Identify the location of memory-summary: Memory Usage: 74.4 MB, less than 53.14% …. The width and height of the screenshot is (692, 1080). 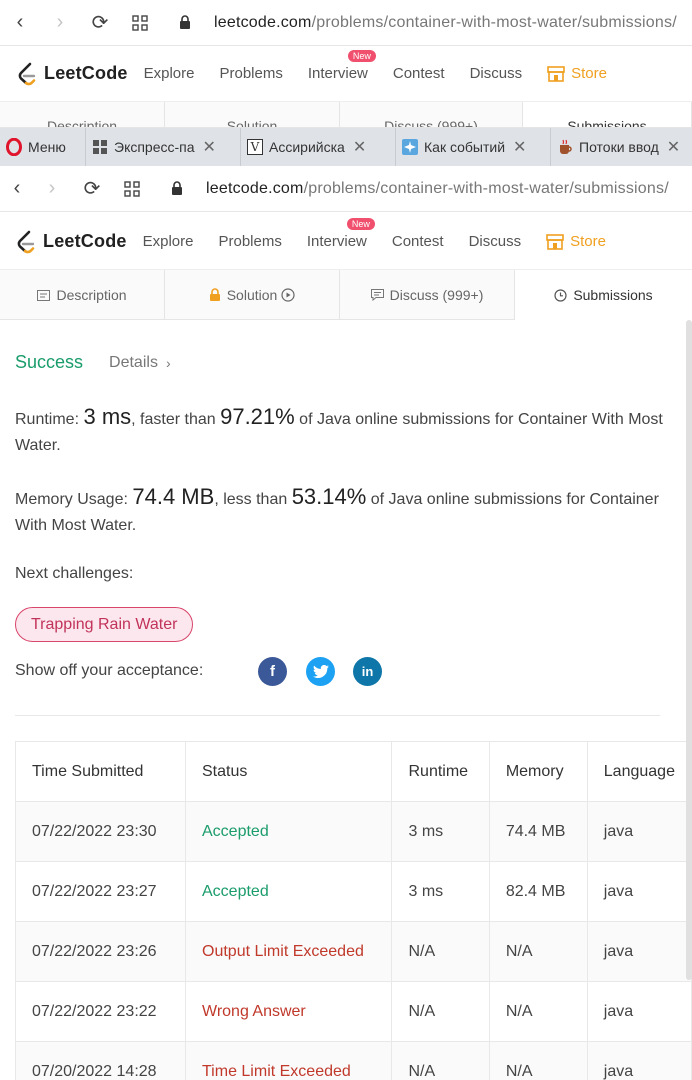
(337, 509).